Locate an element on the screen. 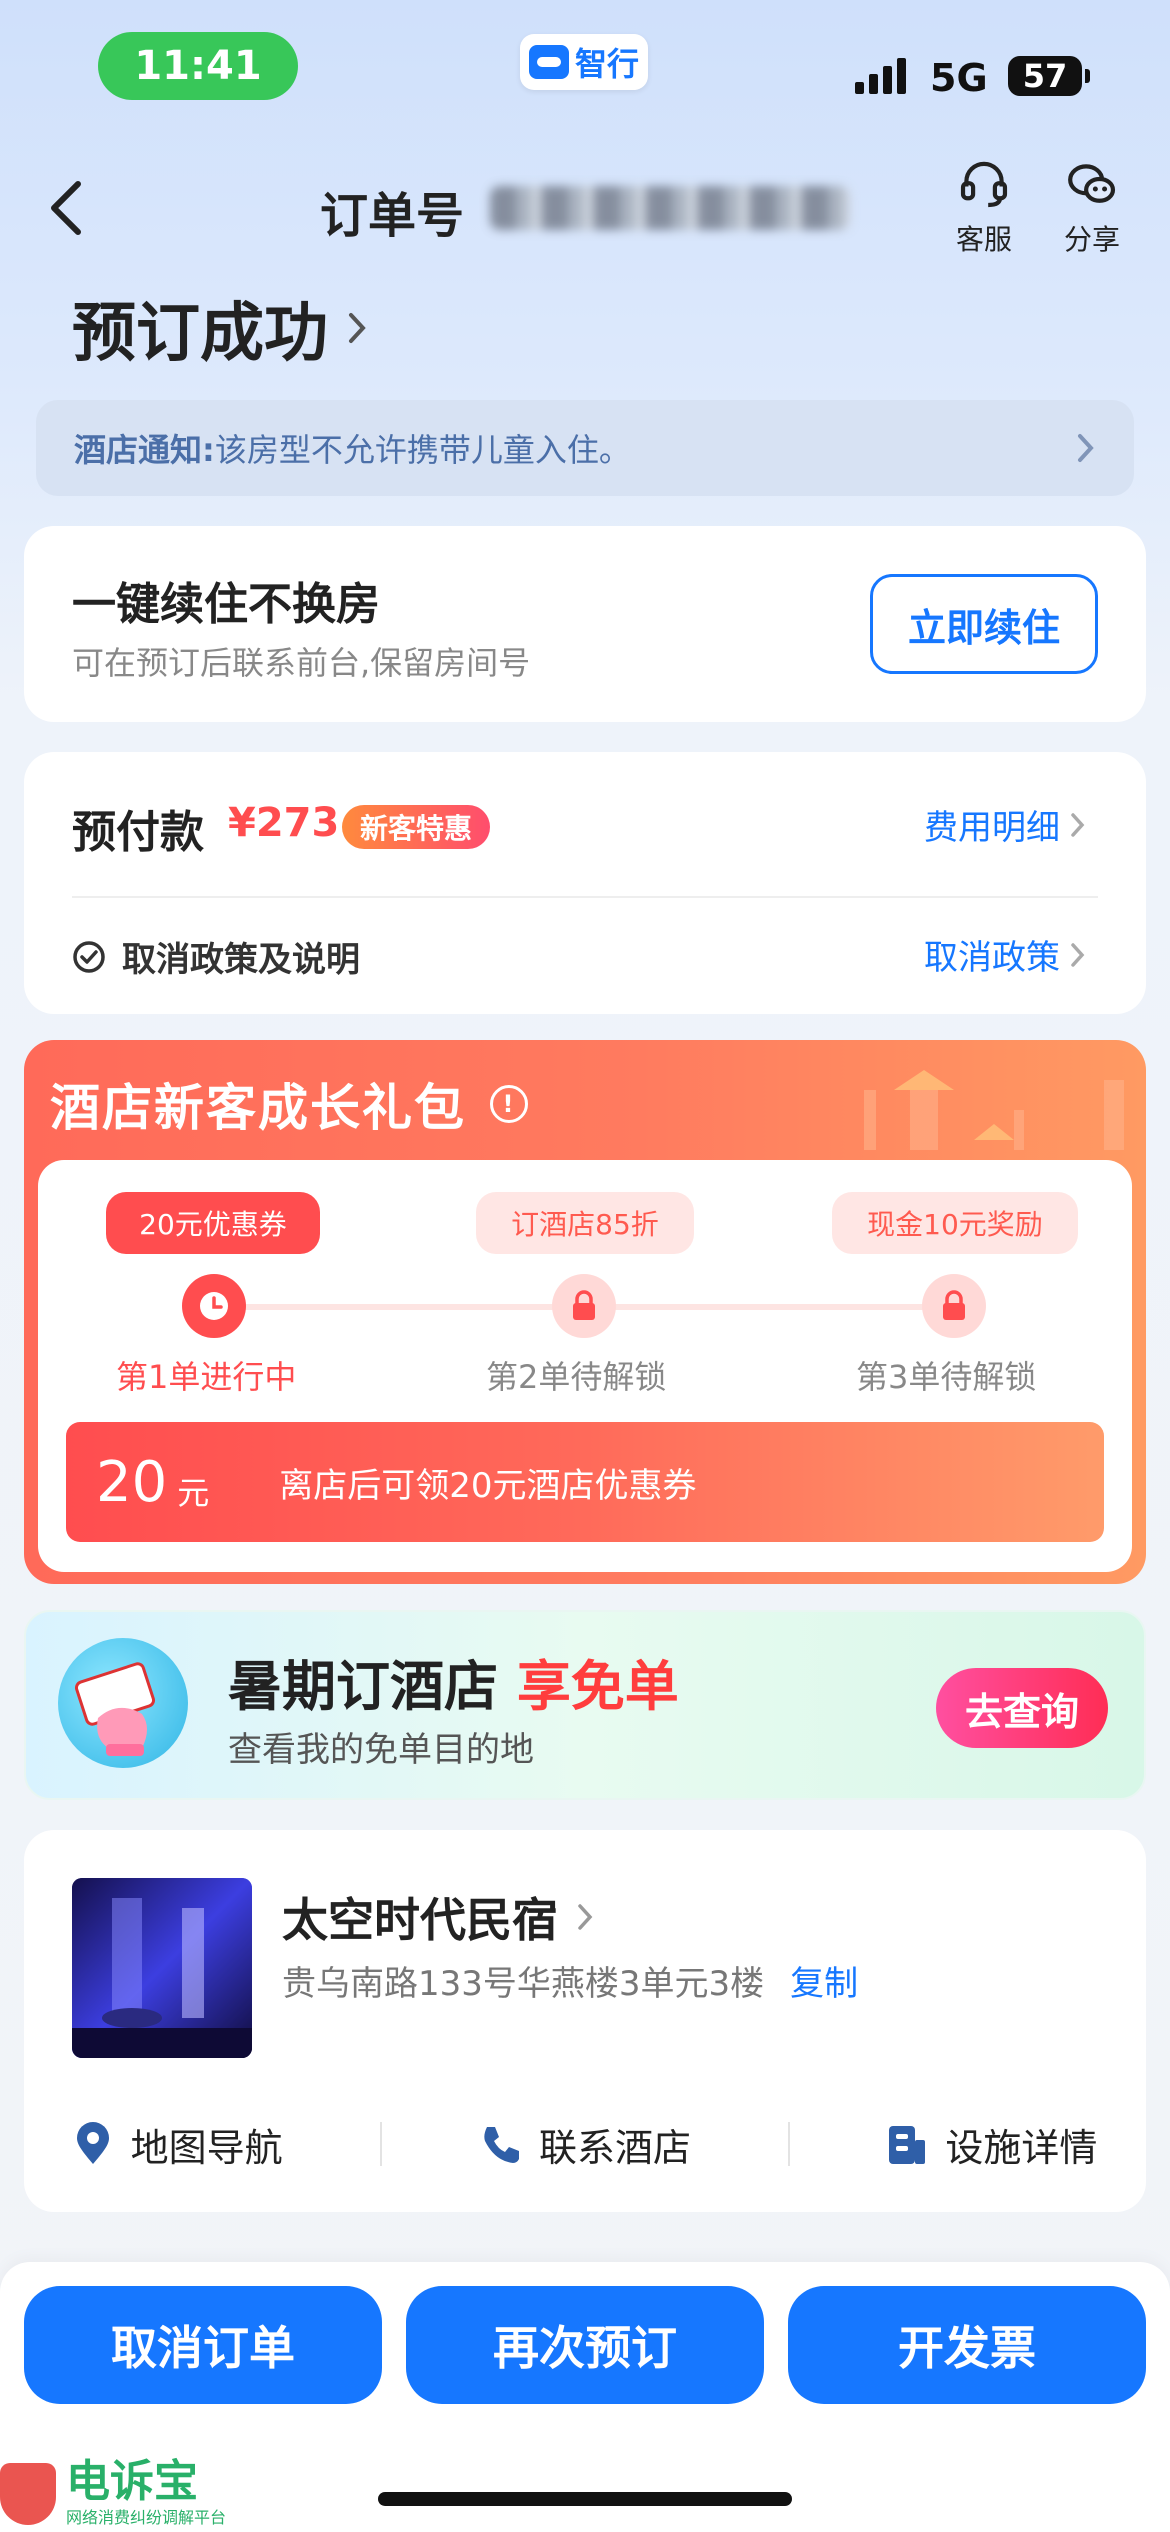 The height and width of the screenshot is (2532, 1170). contact-hotel-button: 联系酒店 is located at coordinates (585, 2144).